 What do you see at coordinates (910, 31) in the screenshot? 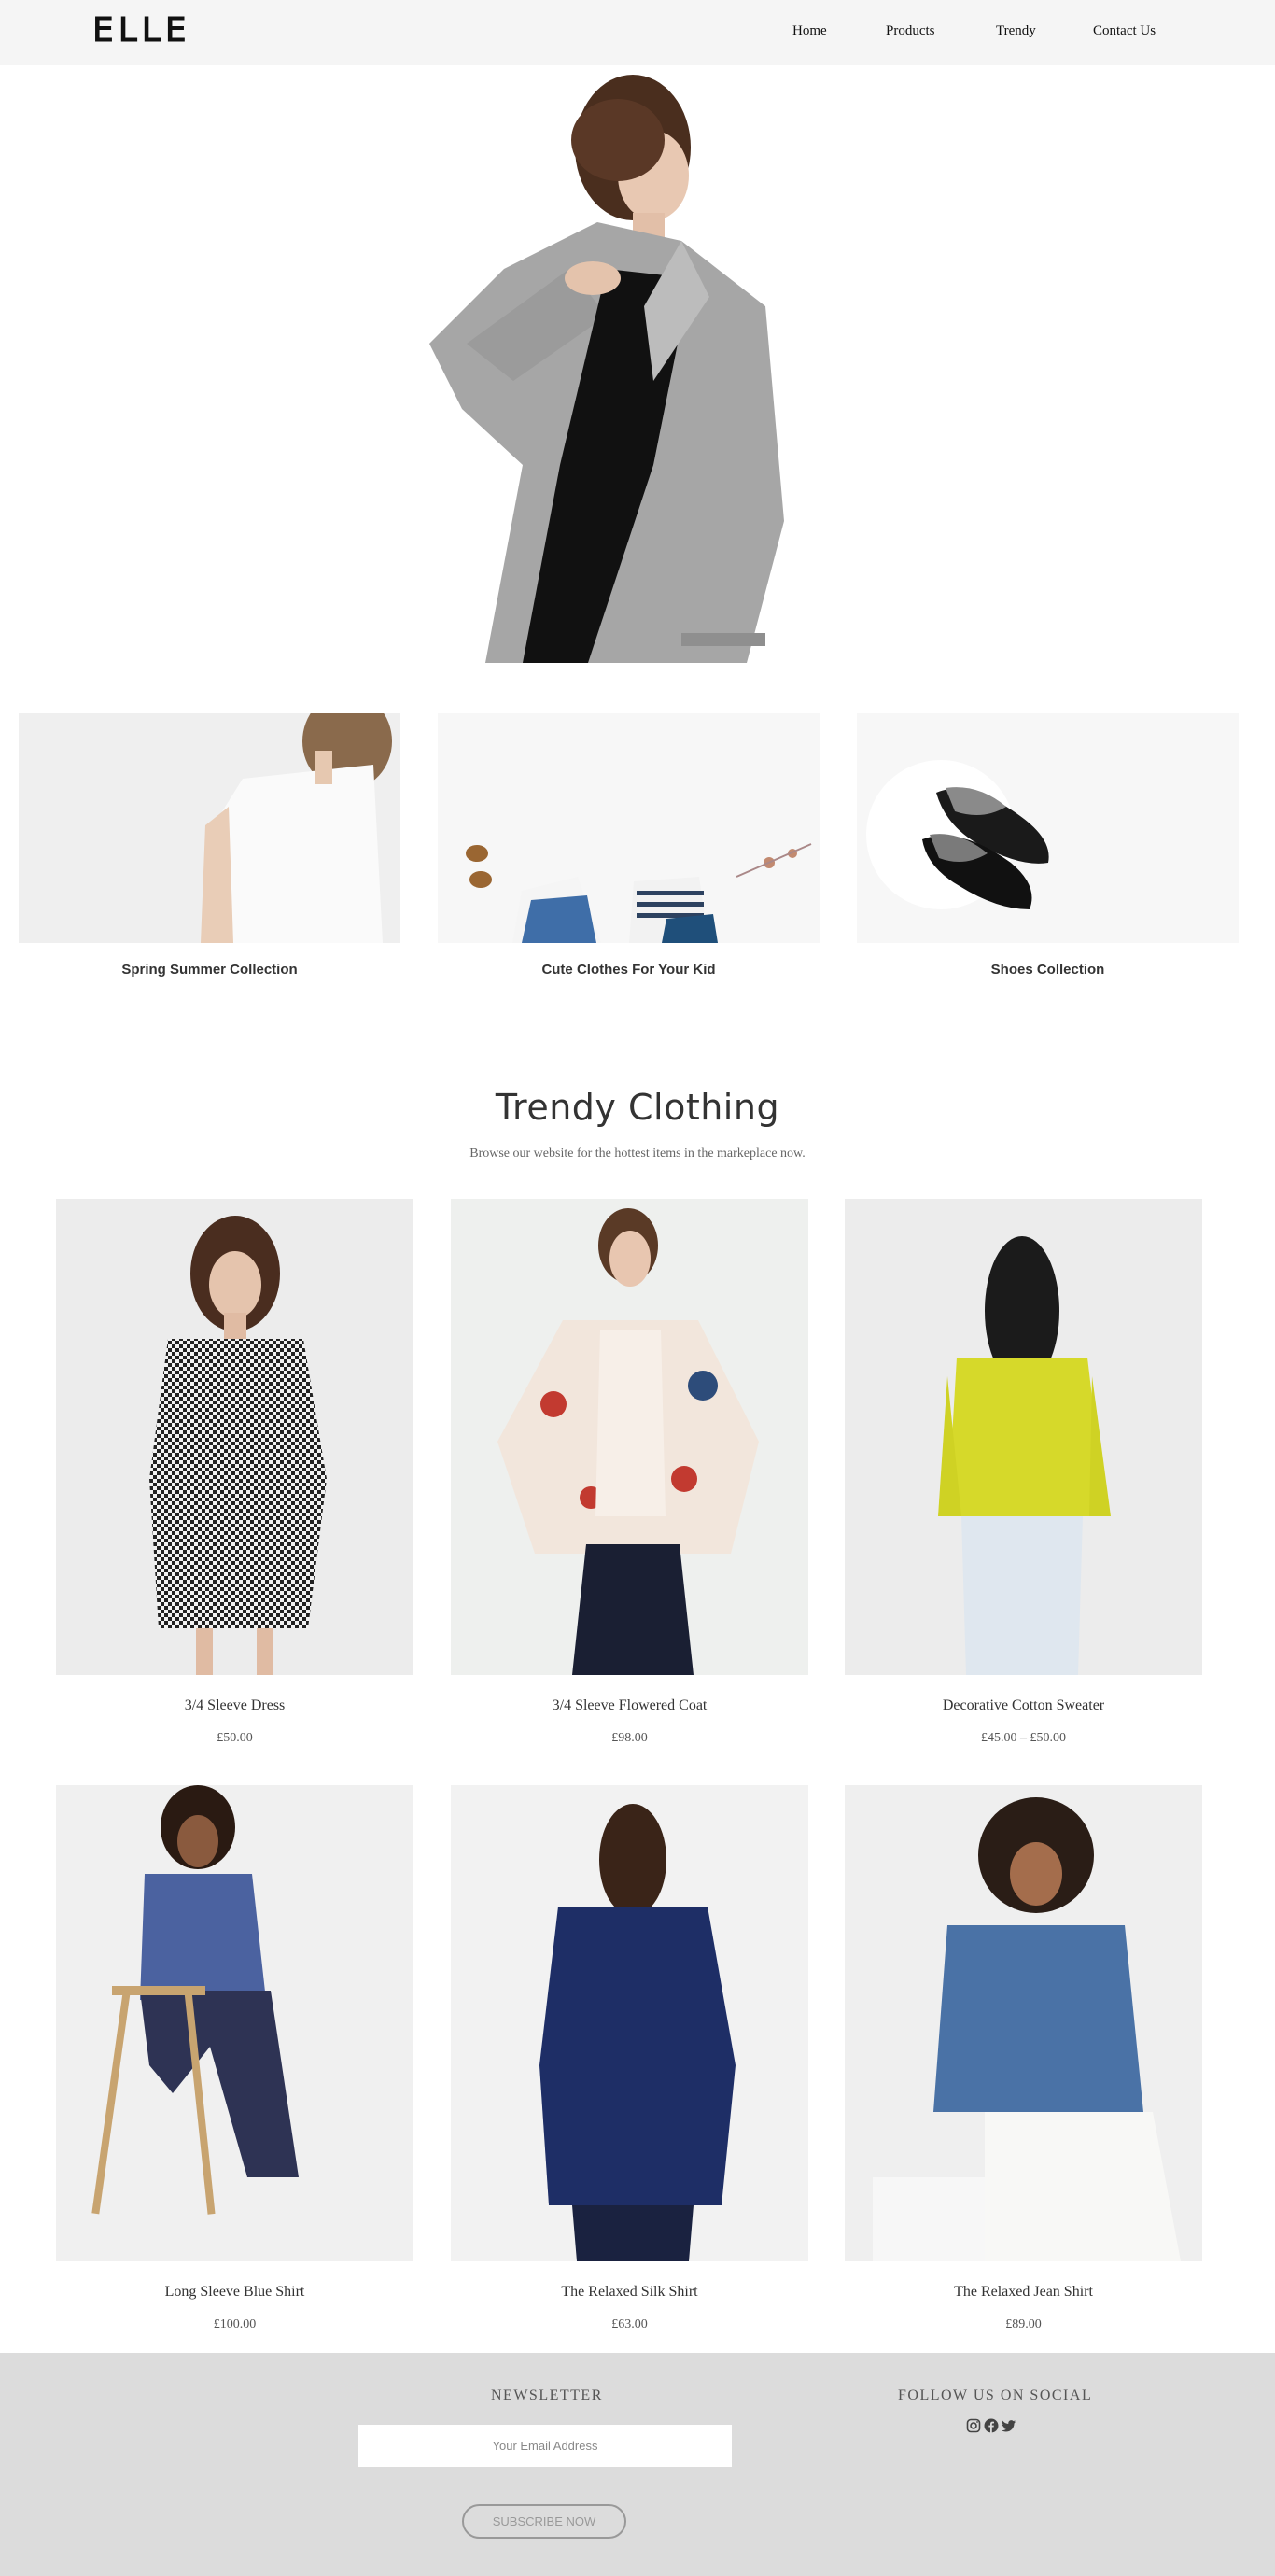
I see `nav-products: Products` at bounding box center [910, 31].